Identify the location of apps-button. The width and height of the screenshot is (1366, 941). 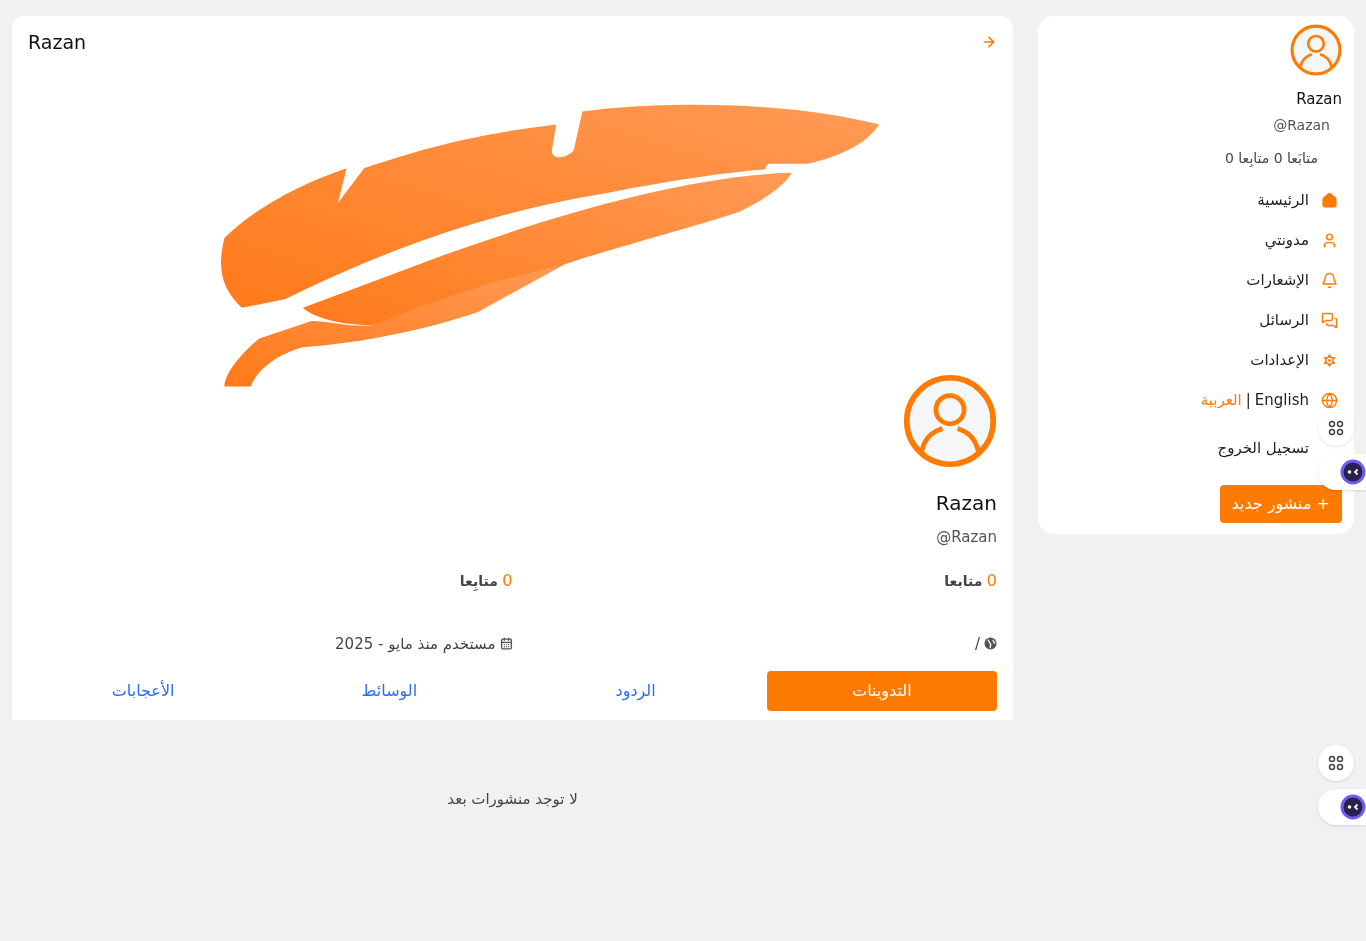
(1336, 763).